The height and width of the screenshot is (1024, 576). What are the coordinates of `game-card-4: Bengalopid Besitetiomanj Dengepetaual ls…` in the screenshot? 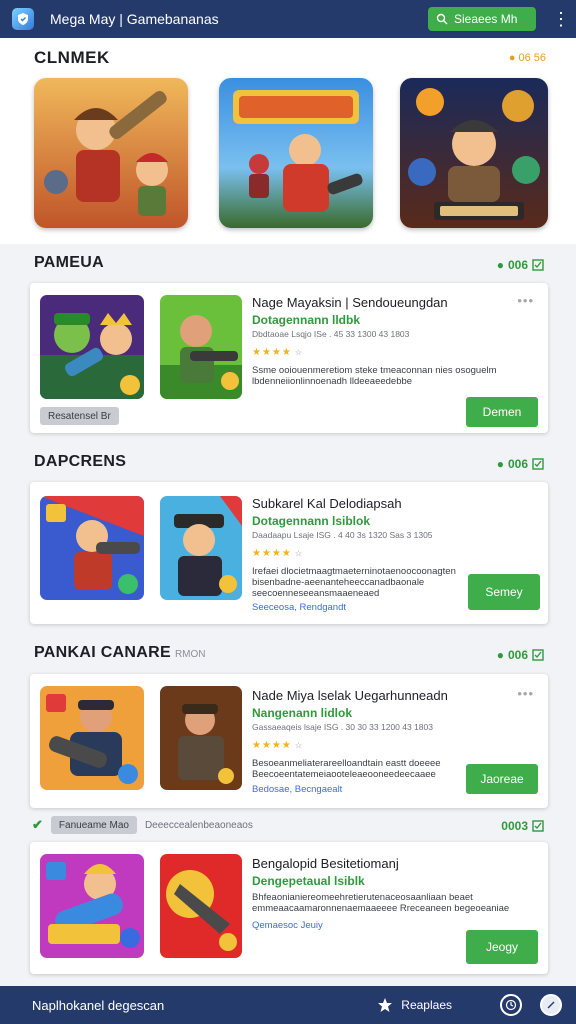 It's located at (289, 908).